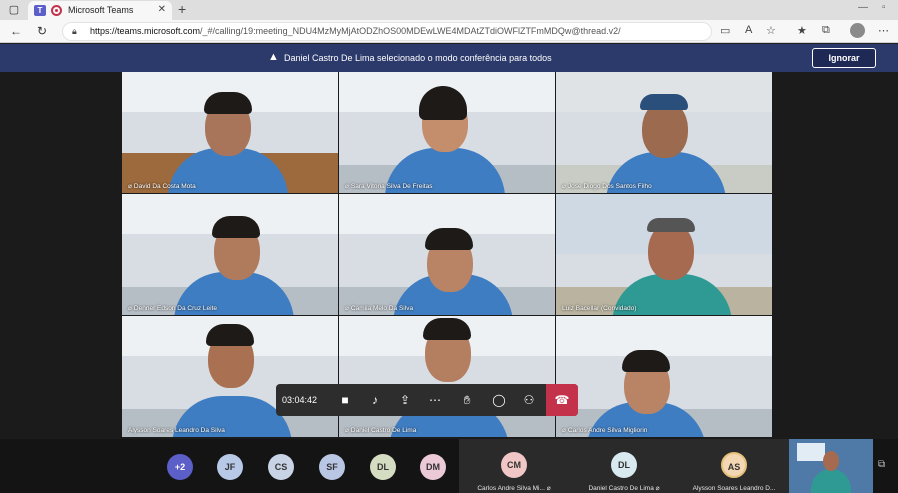  Describe the element at coordinates (230, 376) in the screenshot. I see `video-tile: Alysson Soares Leandro Da Silva` at that location.